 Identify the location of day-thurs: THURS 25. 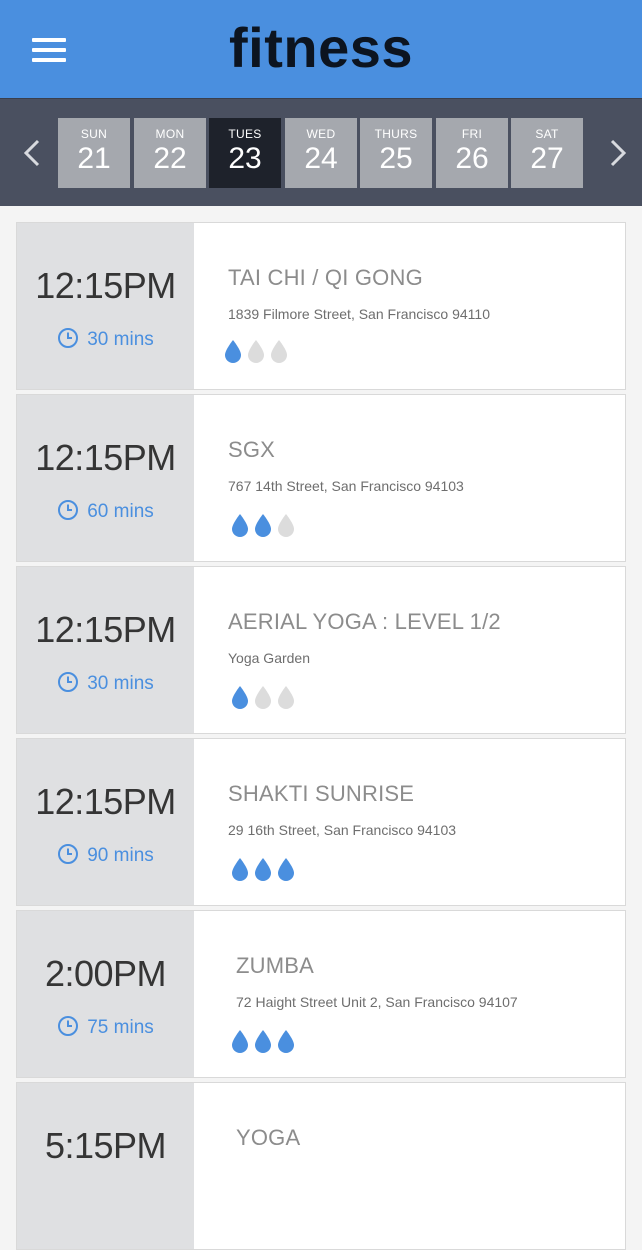
(396, 153).